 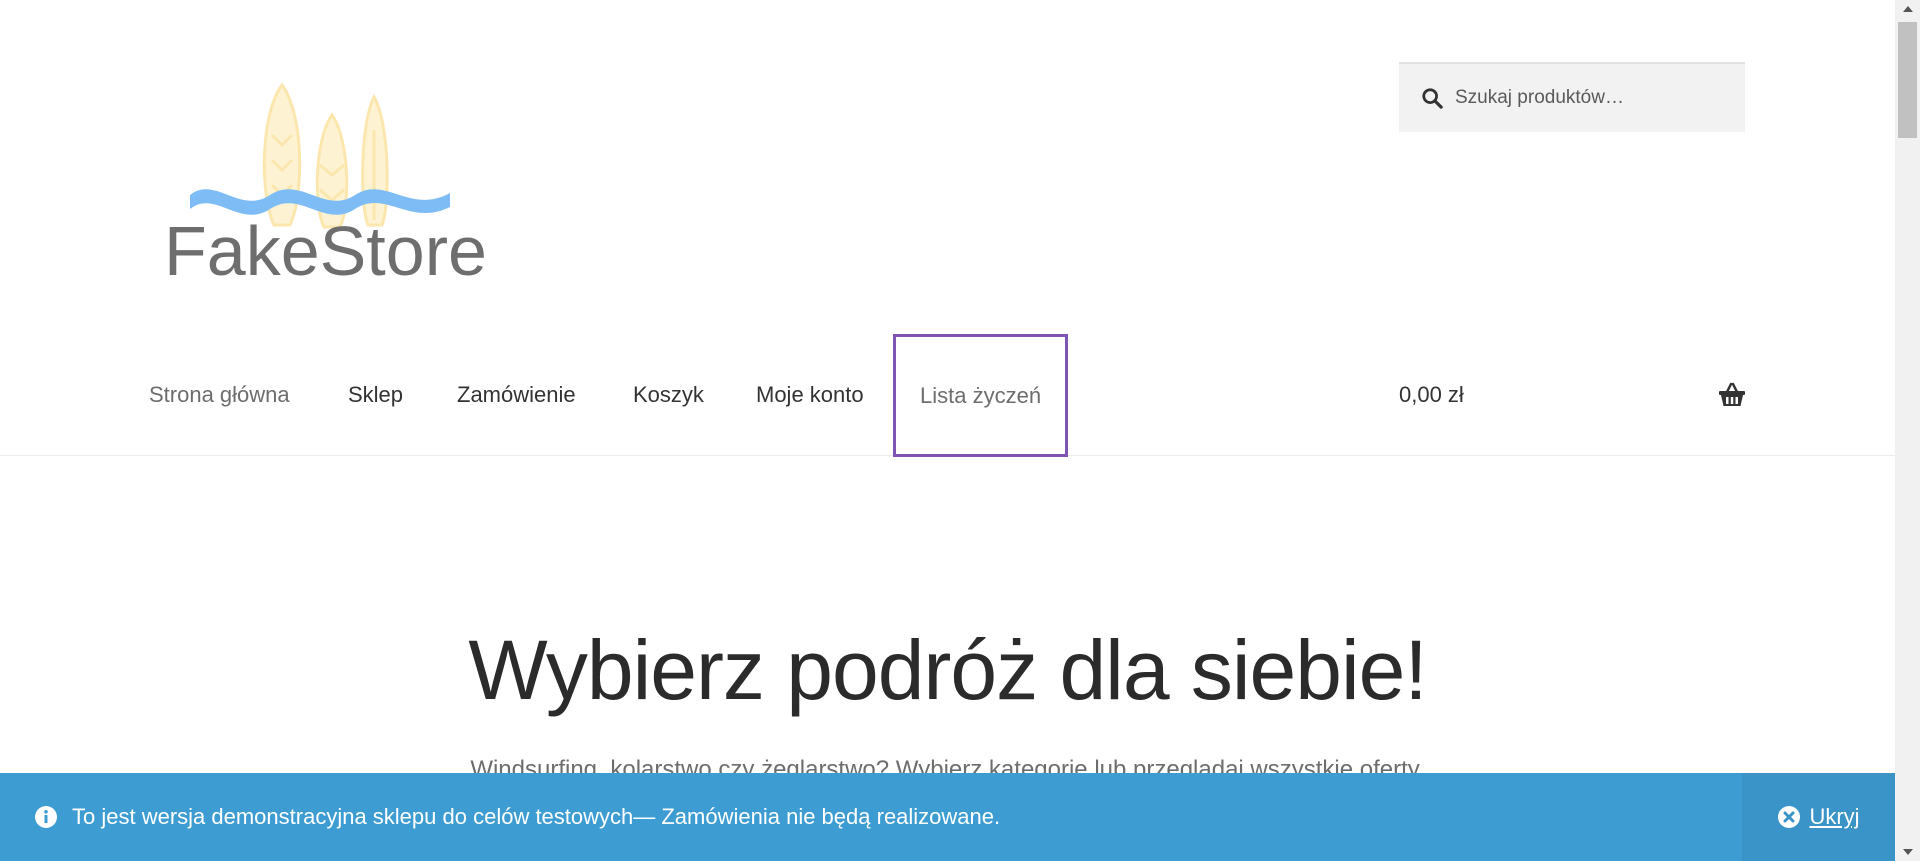 I want to click on nav-item-home: Strona główna, so click(x=219, y=395).